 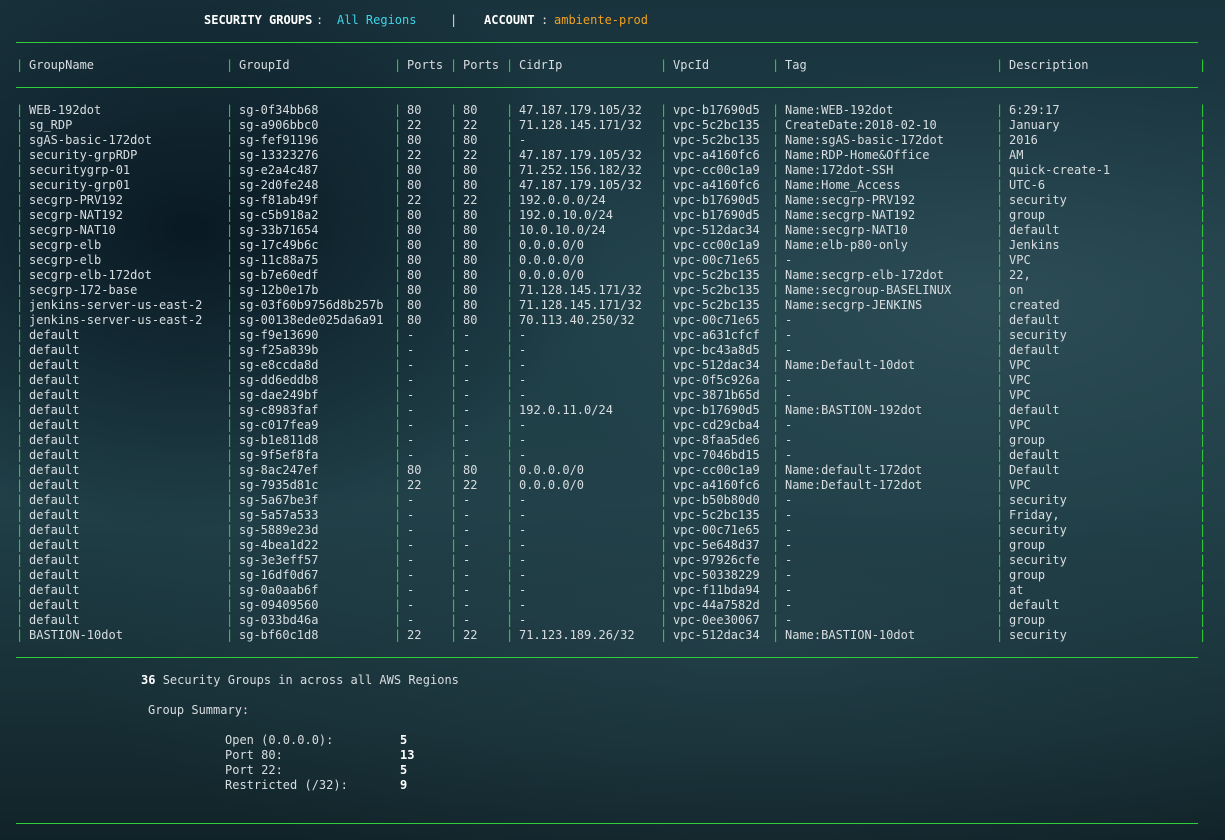 I want to click on account-label: ACCOUNT, so click(x=509, y=20).